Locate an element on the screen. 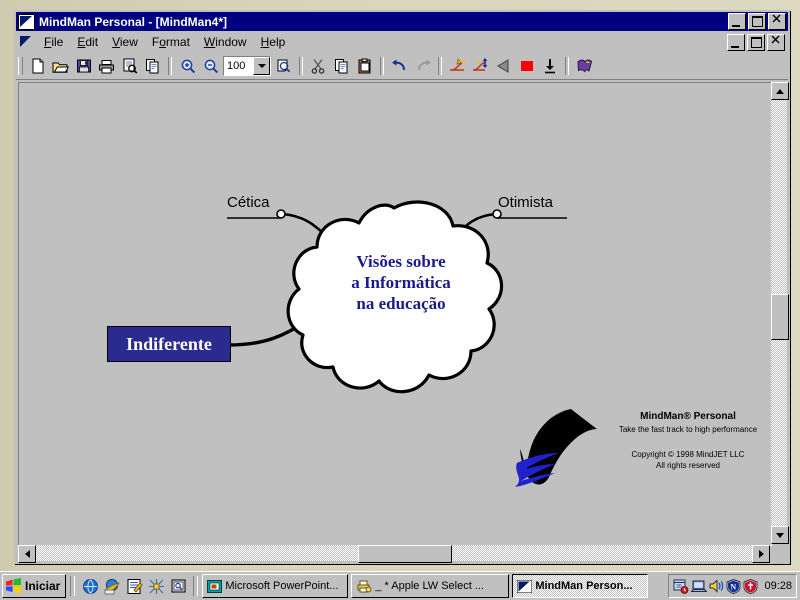 Image resolution: width=800 pixels, height=600 pixels. toolbar: 100 is located at coordinates (402, 66).